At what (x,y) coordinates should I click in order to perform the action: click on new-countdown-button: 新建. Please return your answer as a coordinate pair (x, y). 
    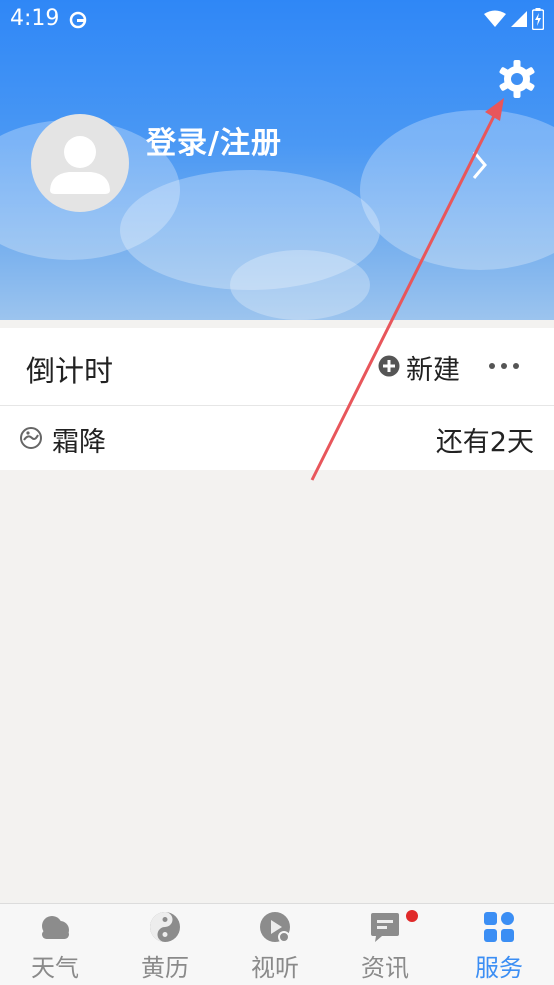
    Looking at the image, I should click on (419, 367).